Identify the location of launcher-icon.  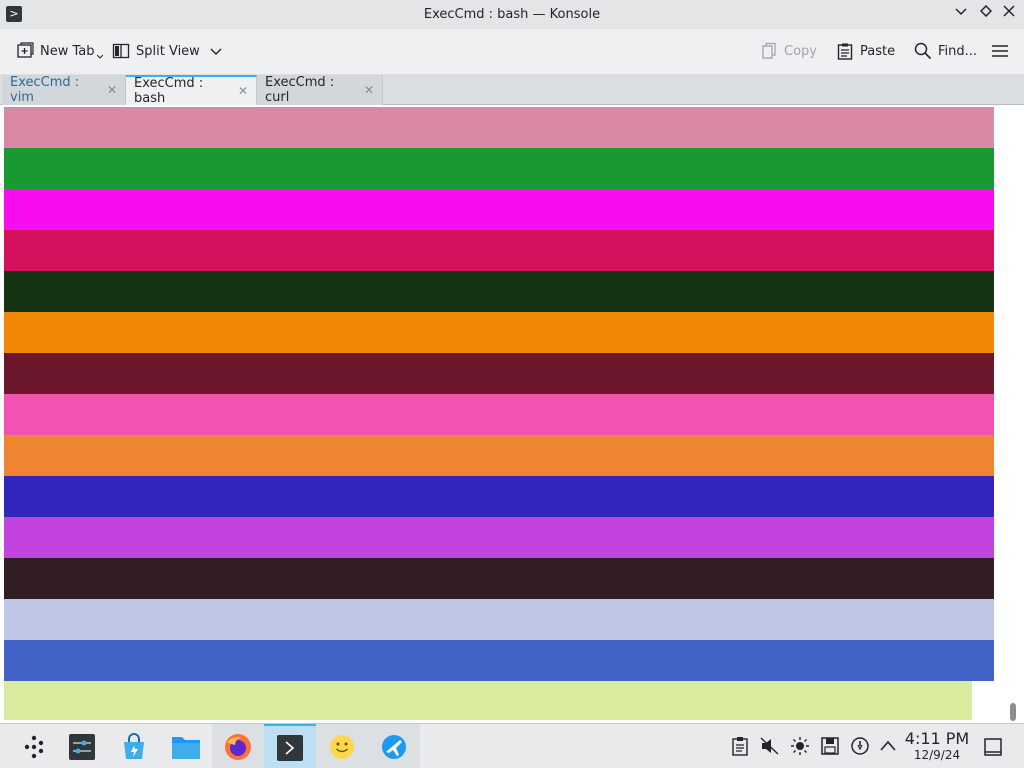
(34, 746).